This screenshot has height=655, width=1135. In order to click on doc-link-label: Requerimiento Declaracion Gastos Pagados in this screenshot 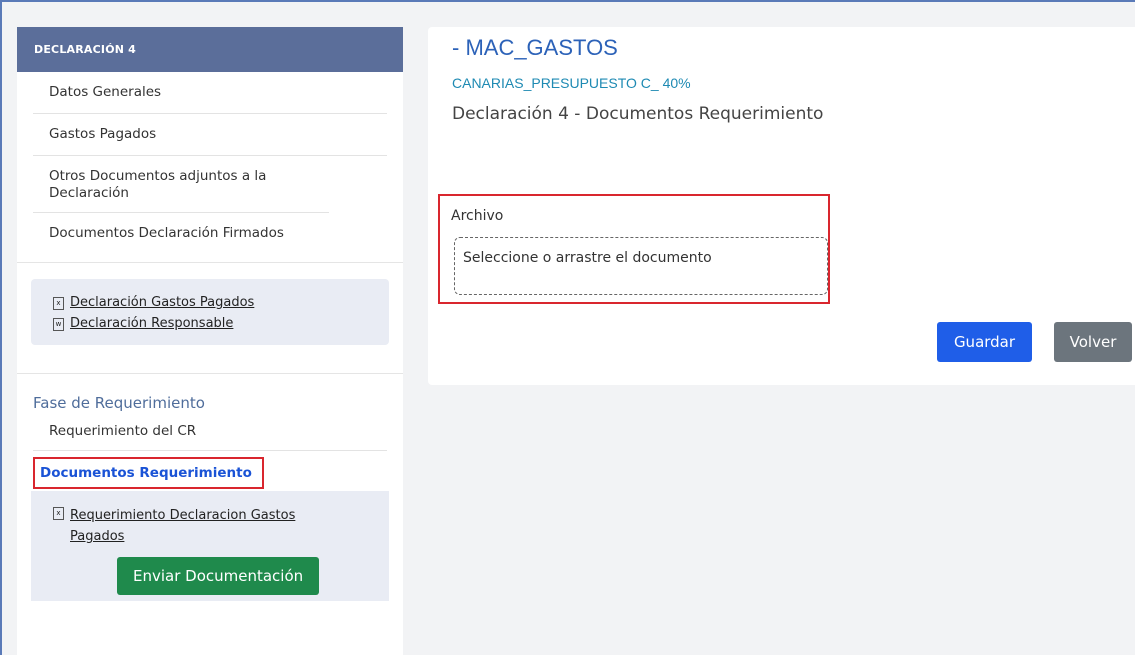, I will do `click(190, 526)`.